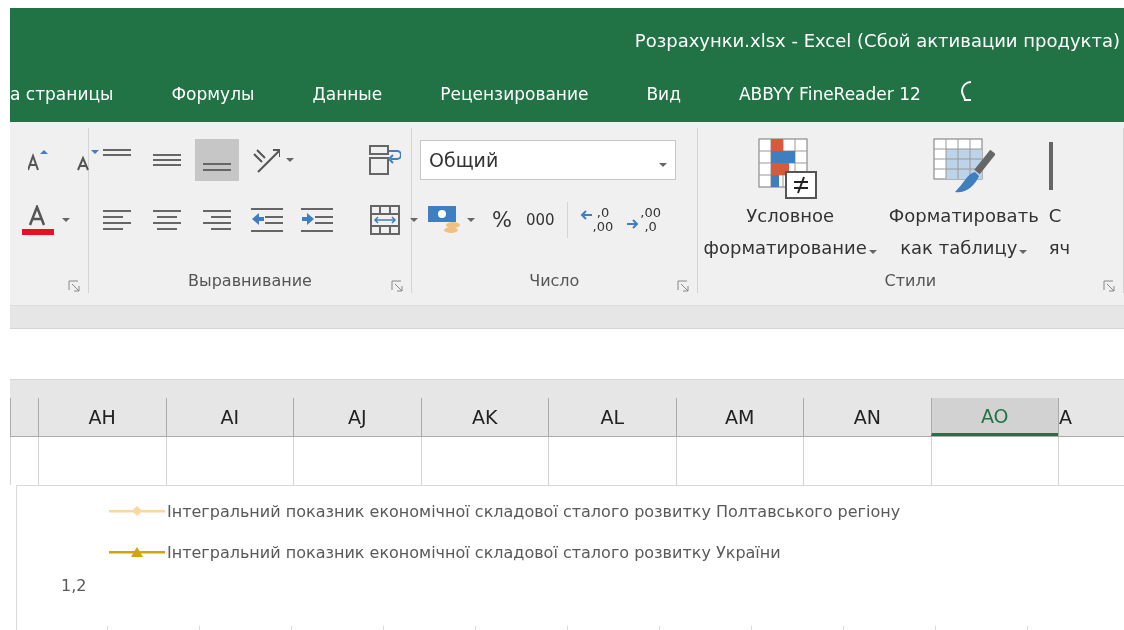  What do you see at coordinates (229, 417) in the screenshot?
I see `column-header: AI` at bounding box center [229, 417].